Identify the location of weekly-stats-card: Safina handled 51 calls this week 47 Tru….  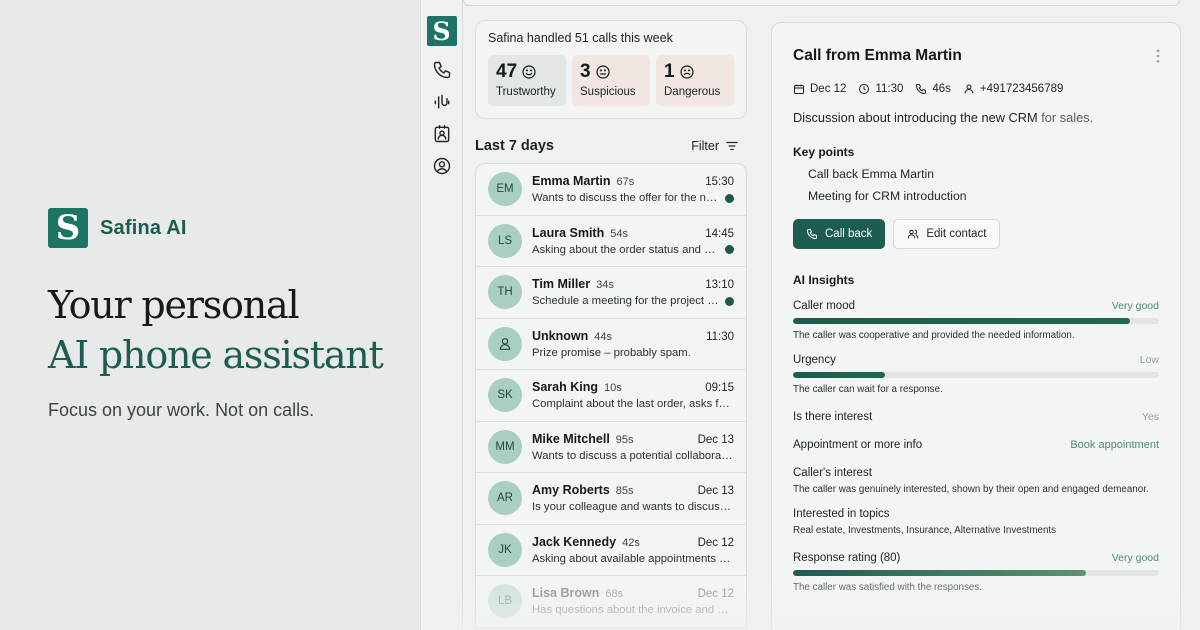
(611, 69).